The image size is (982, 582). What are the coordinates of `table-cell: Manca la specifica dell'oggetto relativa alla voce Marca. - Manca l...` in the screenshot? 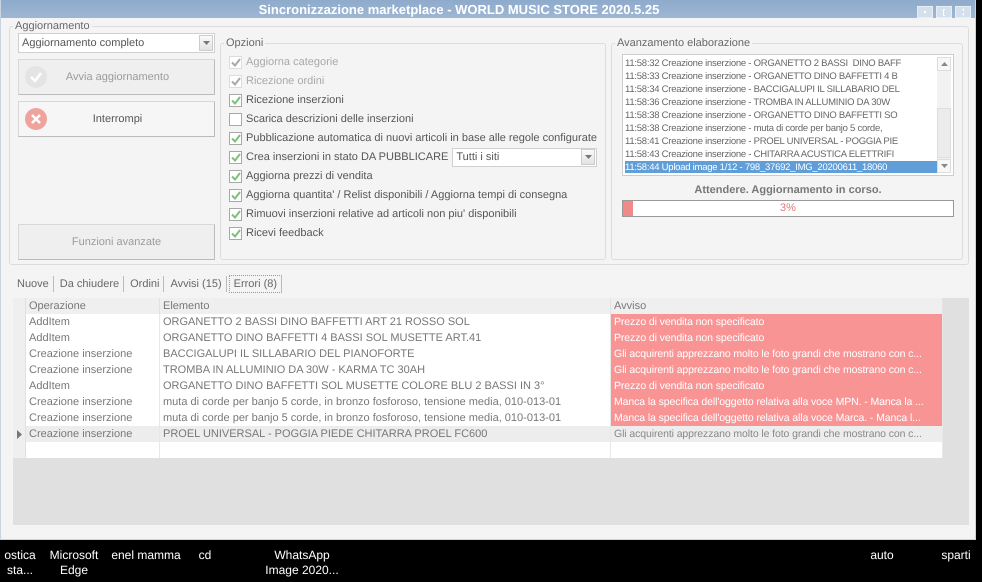 It's located at (777, 418).